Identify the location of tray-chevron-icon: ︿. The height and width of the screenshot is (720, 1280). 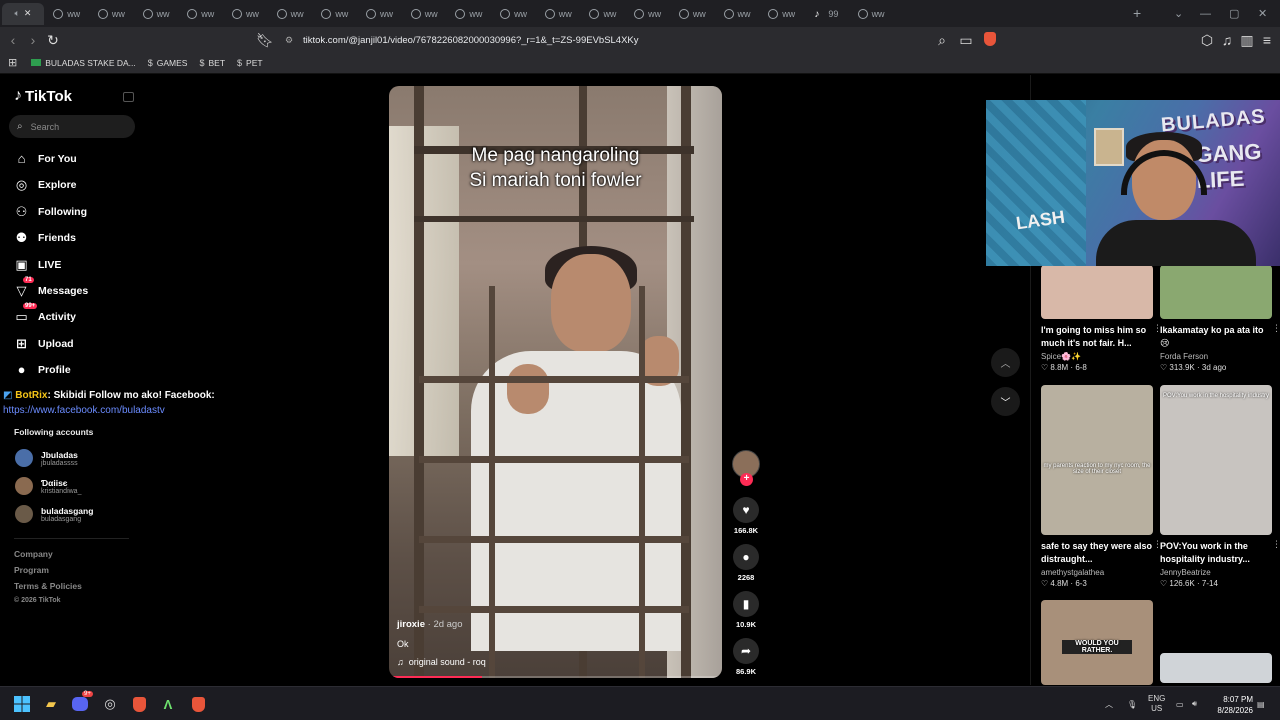
(1109, 703).